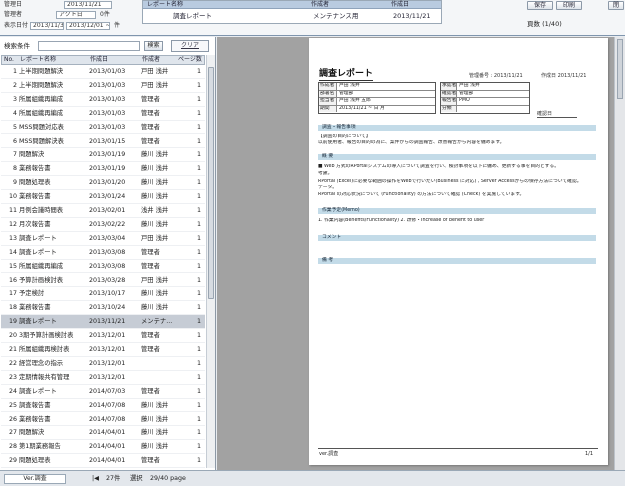 The image size is (625, 486). I want to click on search-input, so click(89, 46).